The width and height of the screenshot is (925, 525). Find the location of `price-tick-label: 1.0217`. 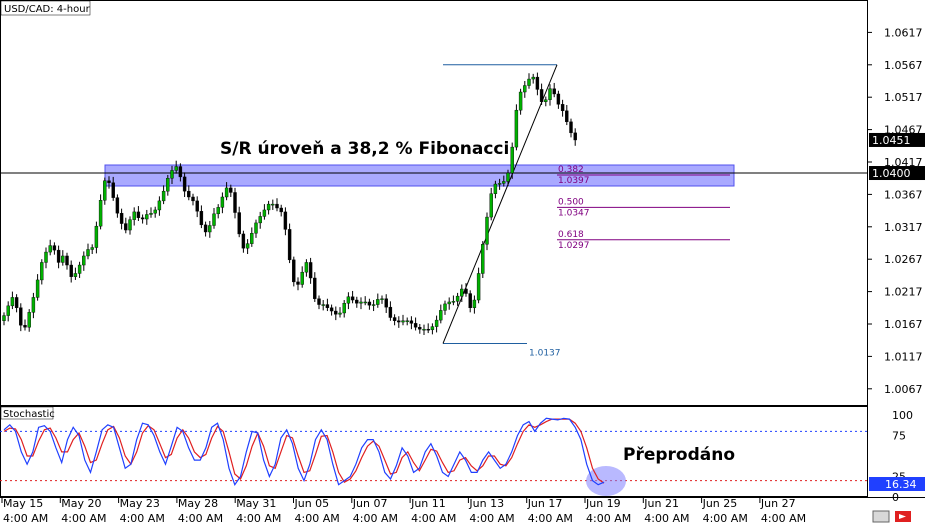

price-tick-label: 1.0217 is located at coordinates (903, 292).